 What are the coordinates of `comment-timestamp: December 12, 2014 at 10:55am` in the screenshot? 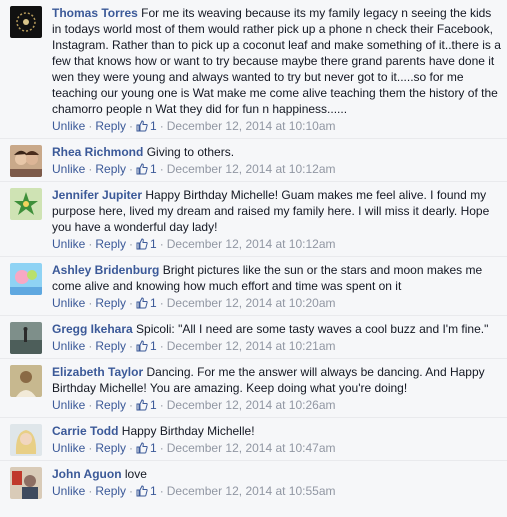 It's located at (251, 491).